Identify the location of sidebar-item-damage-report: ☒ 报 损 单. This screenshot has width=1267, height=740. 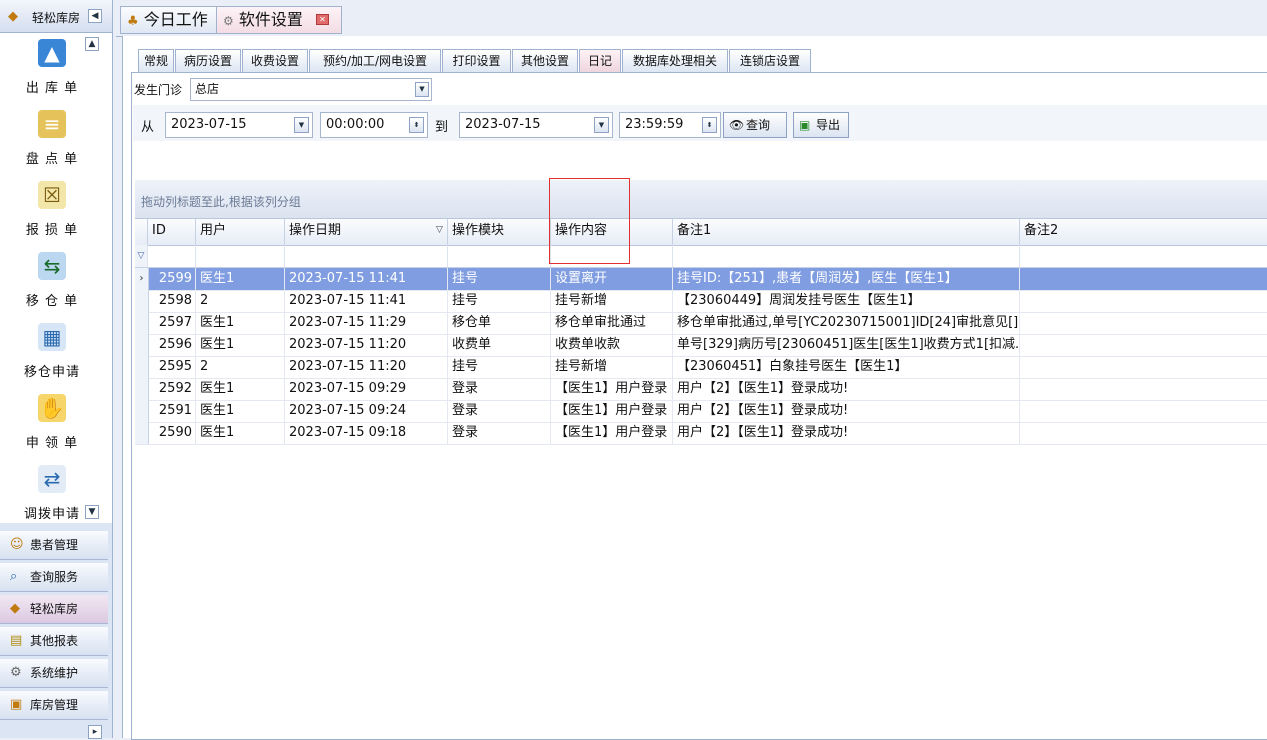
(52, 209).